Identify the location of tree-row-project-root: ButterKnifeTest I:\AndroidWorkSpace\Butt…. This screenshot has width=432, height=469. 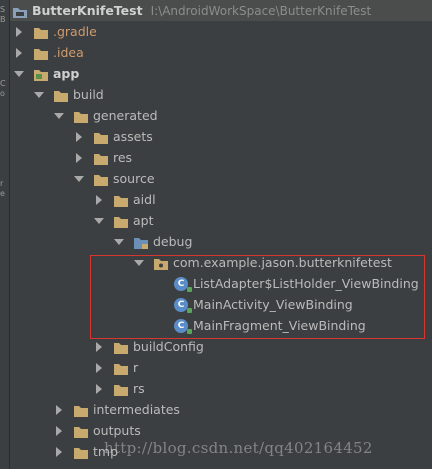
(221, 10).